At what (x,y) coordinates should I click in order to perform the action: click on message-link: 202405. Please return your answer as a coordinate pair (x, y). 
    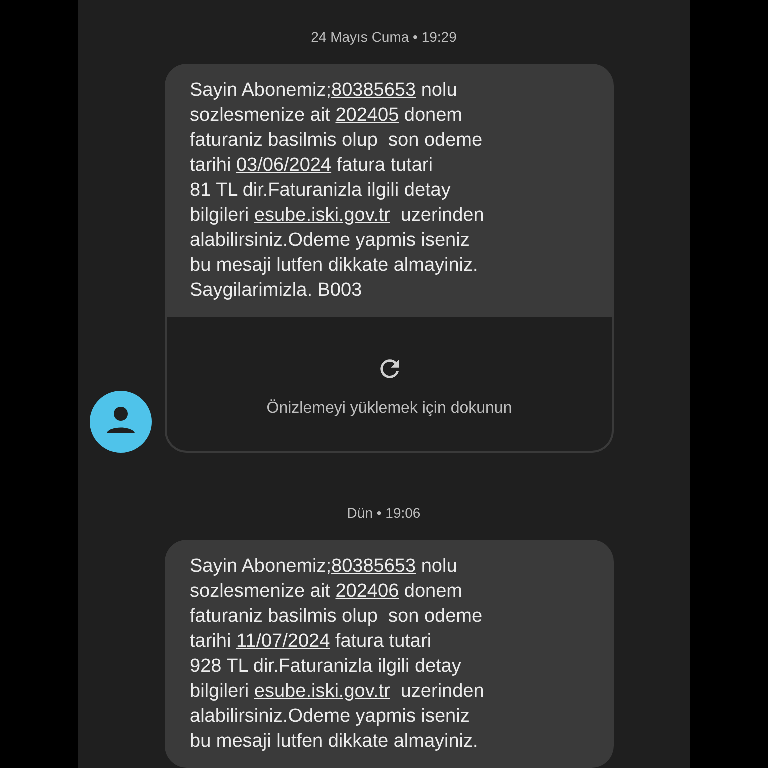
    Looking at the image, I should click on (368, 115).